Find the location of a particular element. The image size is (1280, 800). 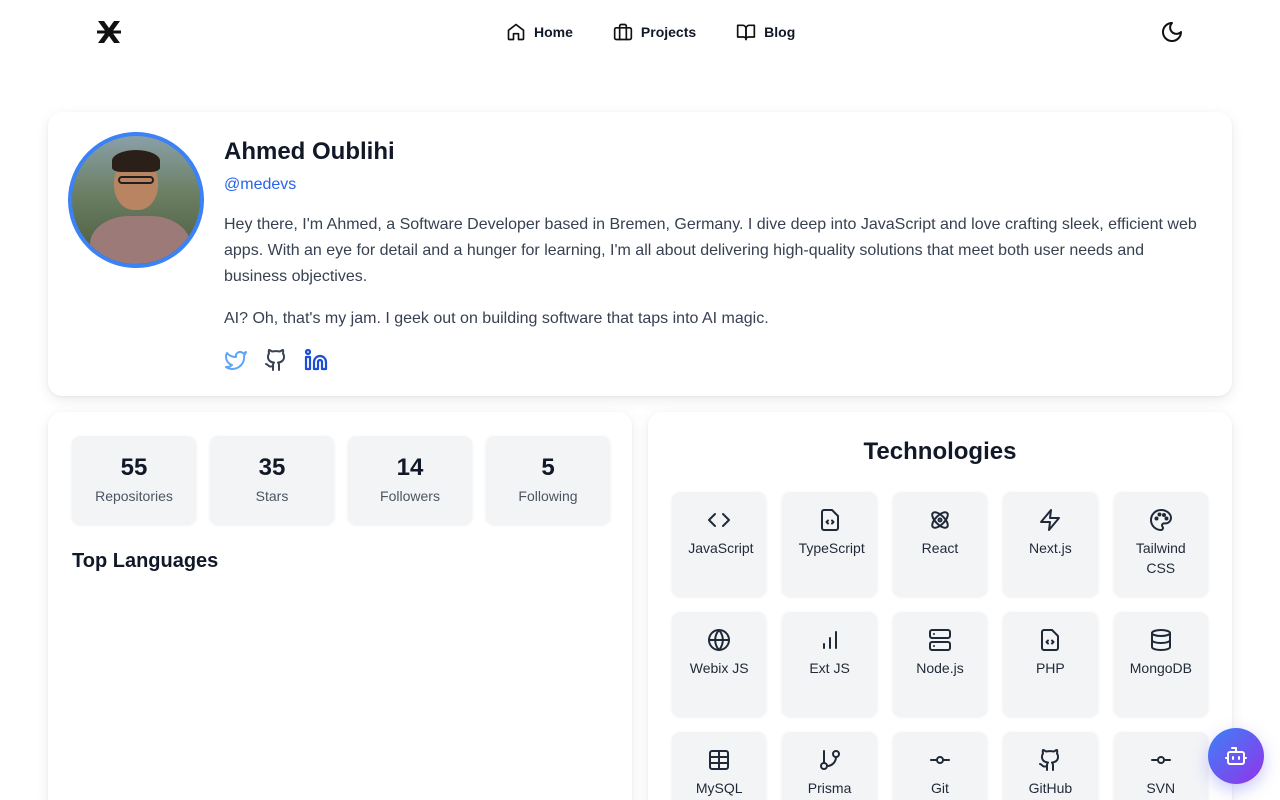

tech-label: SVN is located at coordinates (1161, 788).